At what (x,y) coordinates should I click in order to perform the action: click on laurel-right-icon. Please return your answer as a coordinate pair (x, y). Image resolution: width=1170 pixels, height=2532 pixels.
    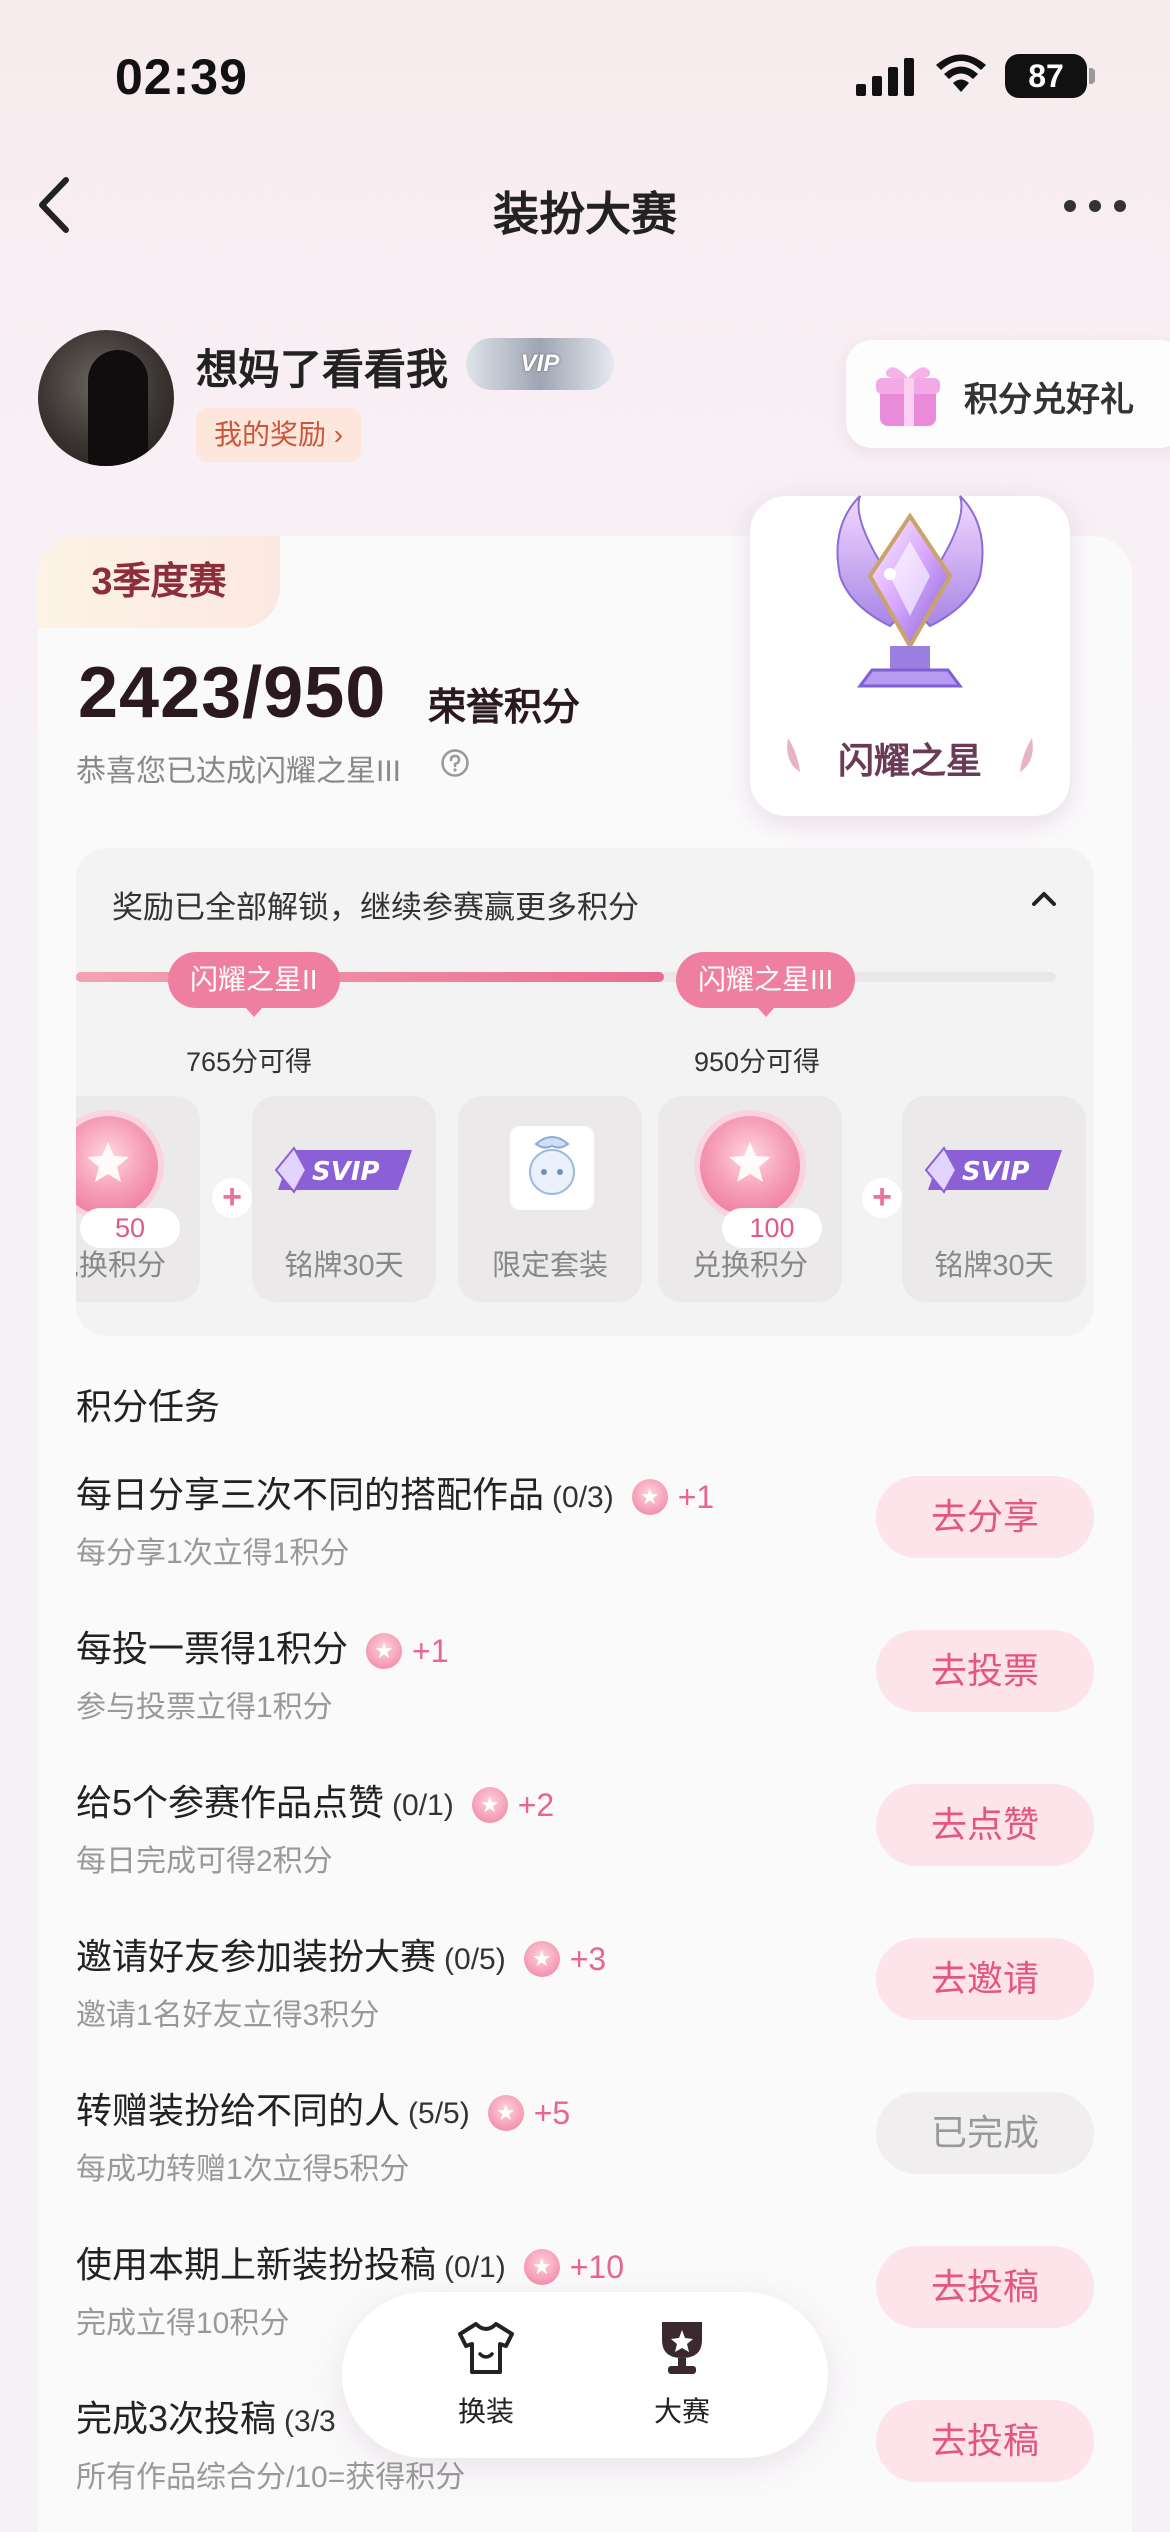
    Looking at the image, I should click on (1026, 755).